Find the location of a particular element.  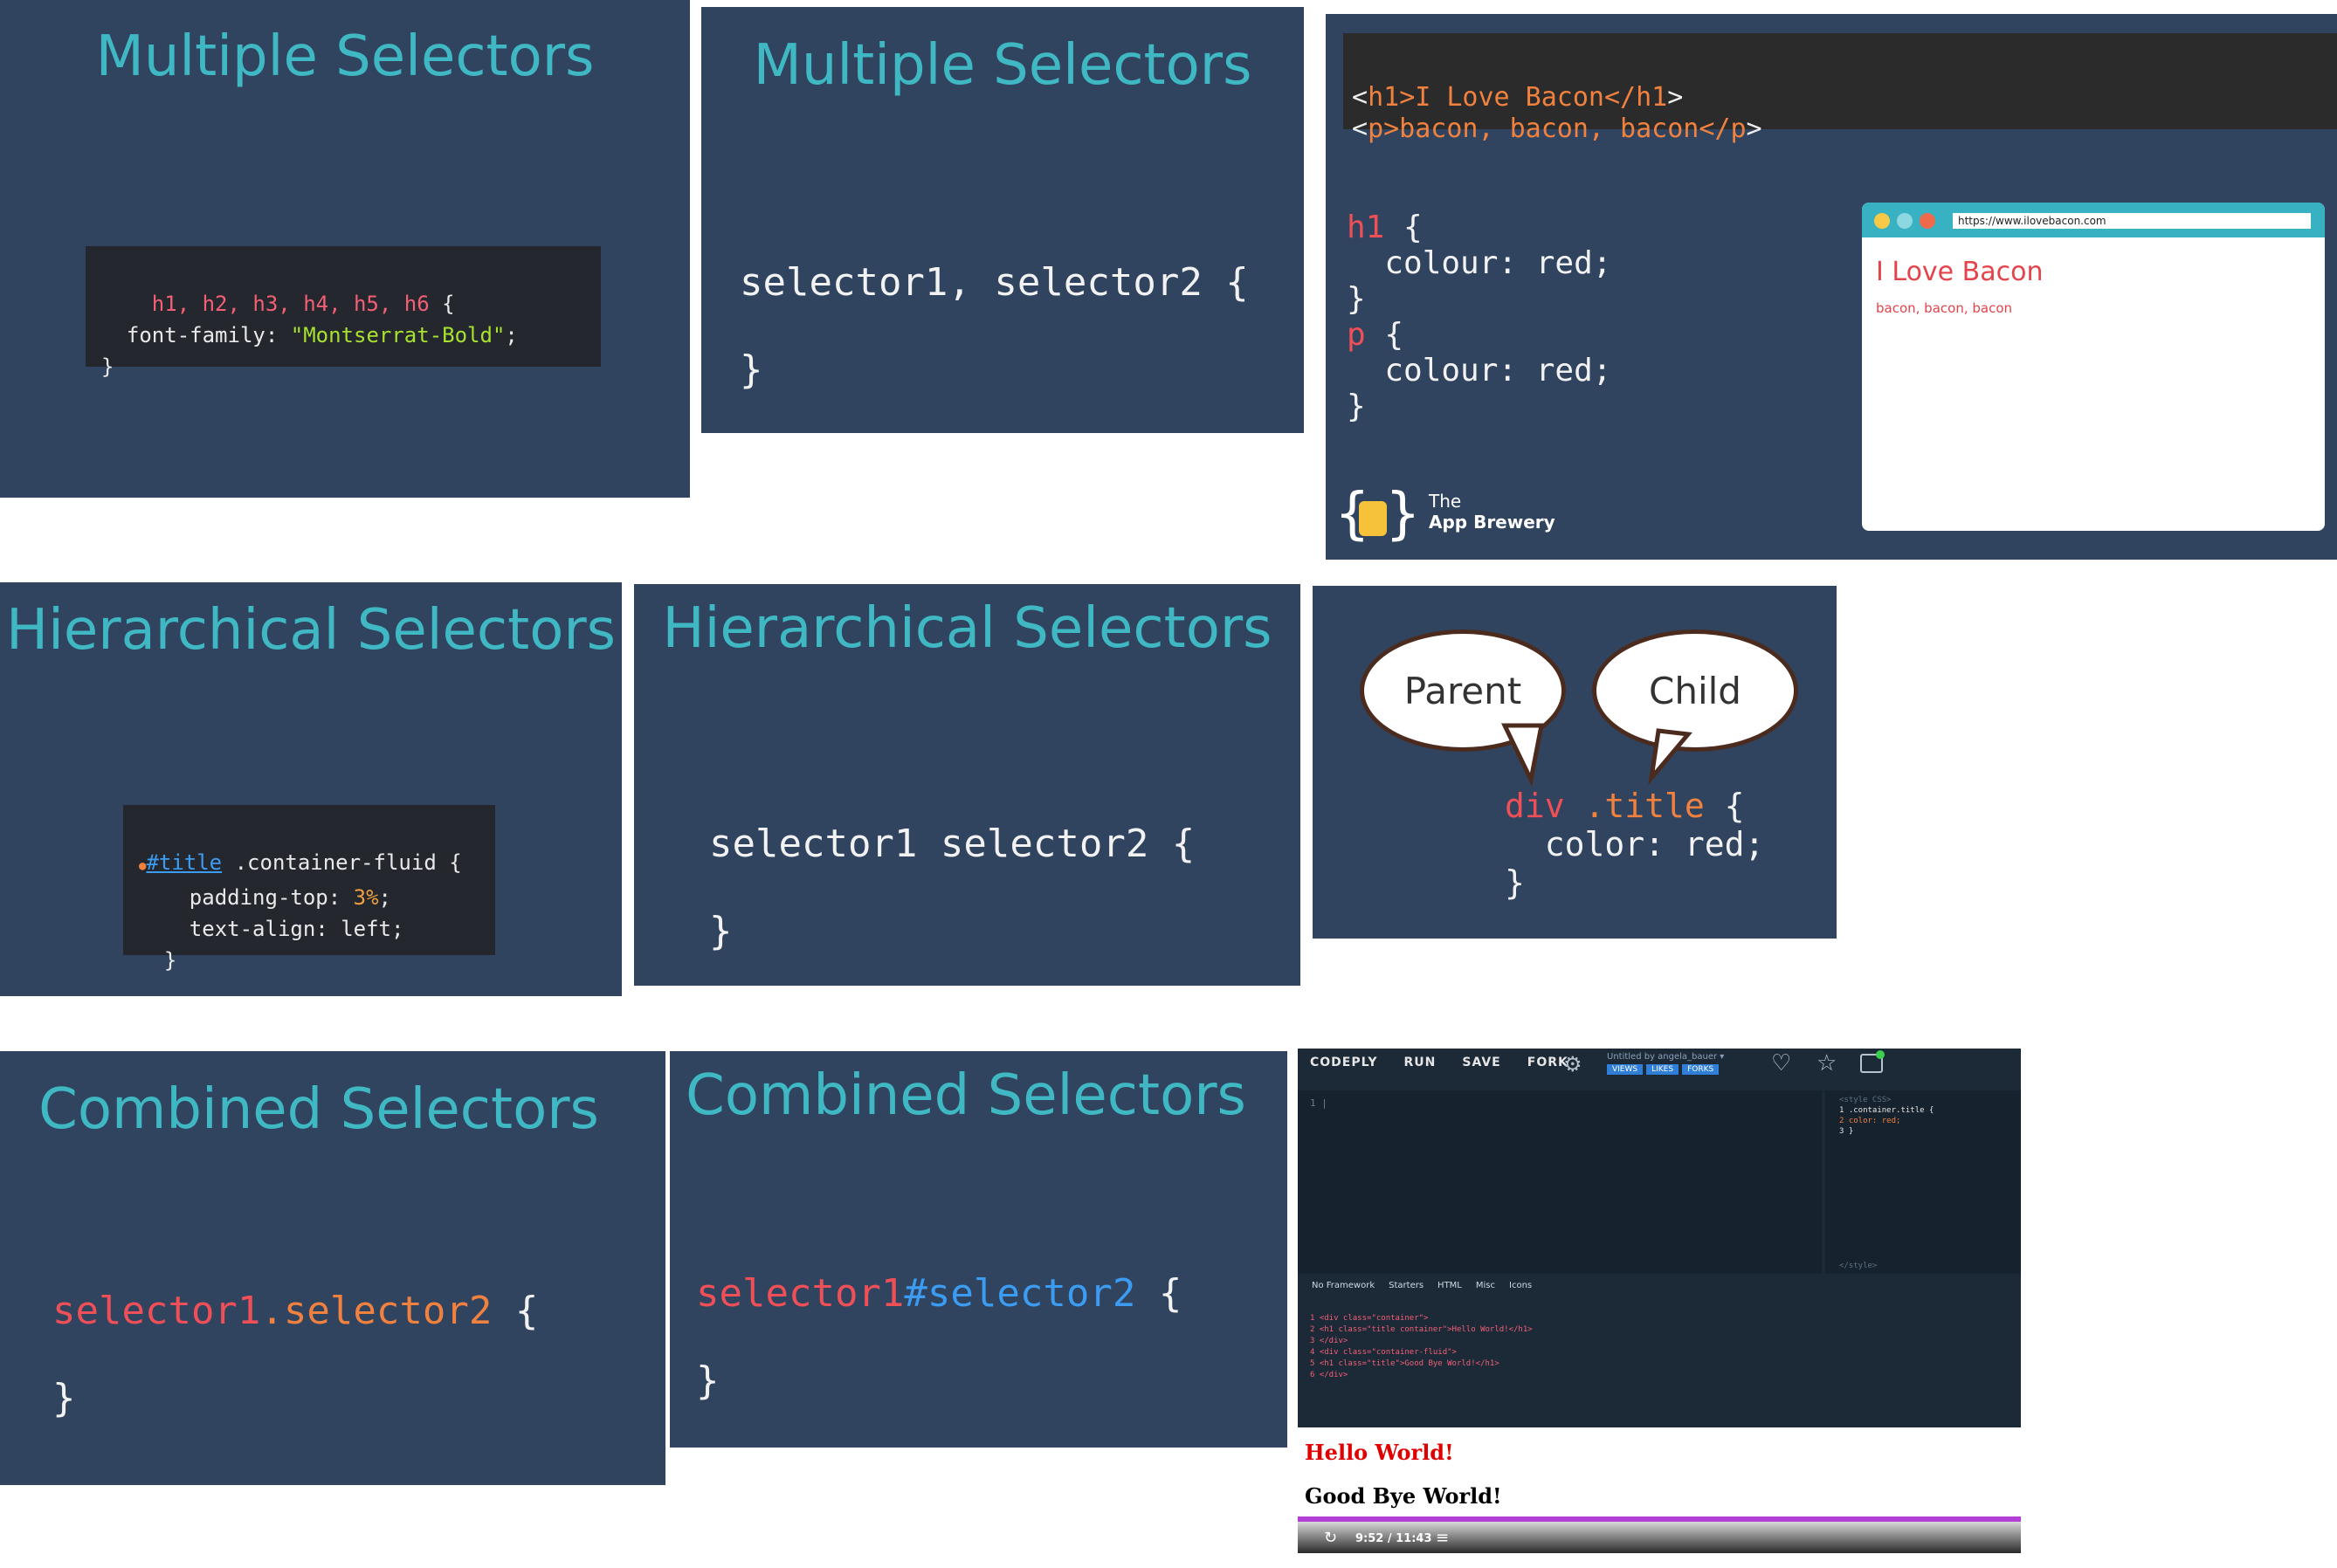

run-button: RUN is located at coordinates (1420, 1062).